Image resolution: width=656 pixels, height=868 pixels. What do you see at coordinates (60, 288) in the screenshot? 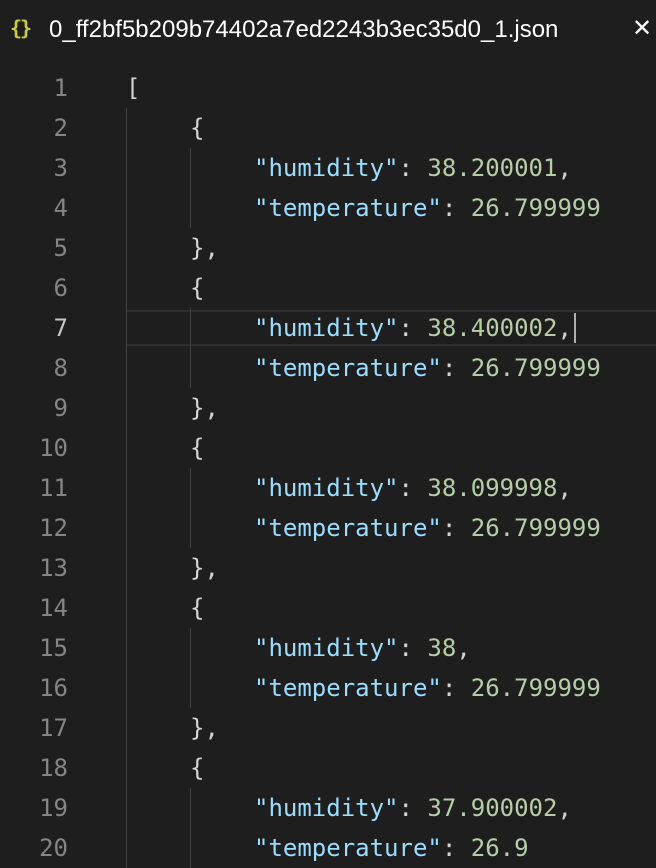
I see `line-number: 6` at bounding box center [60, 288].